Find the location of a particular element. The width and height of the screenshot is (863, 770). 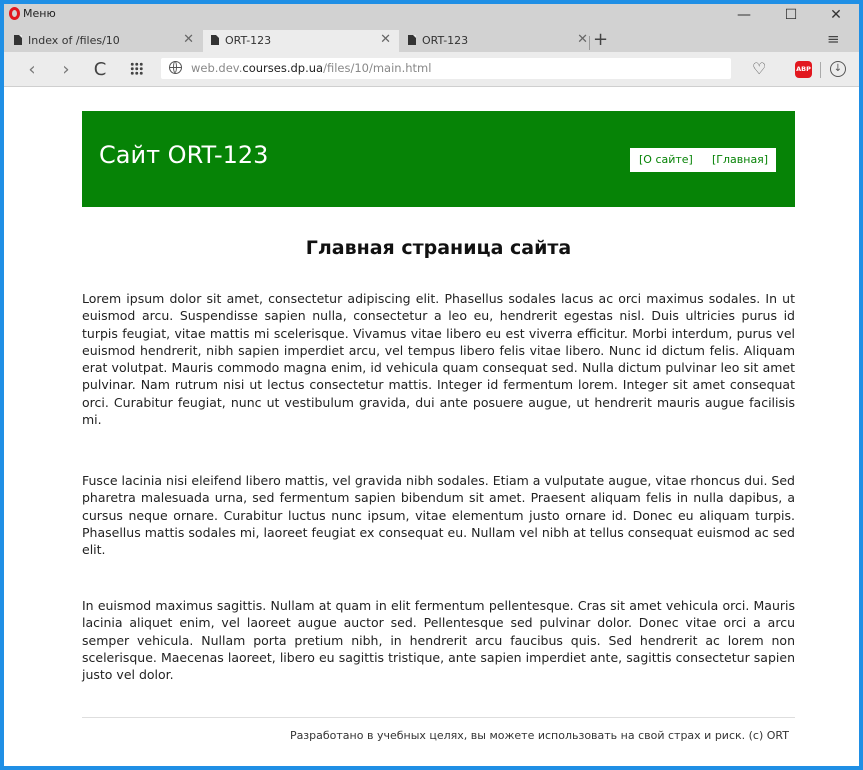

globe-icon is located at coordinates (175, 67).